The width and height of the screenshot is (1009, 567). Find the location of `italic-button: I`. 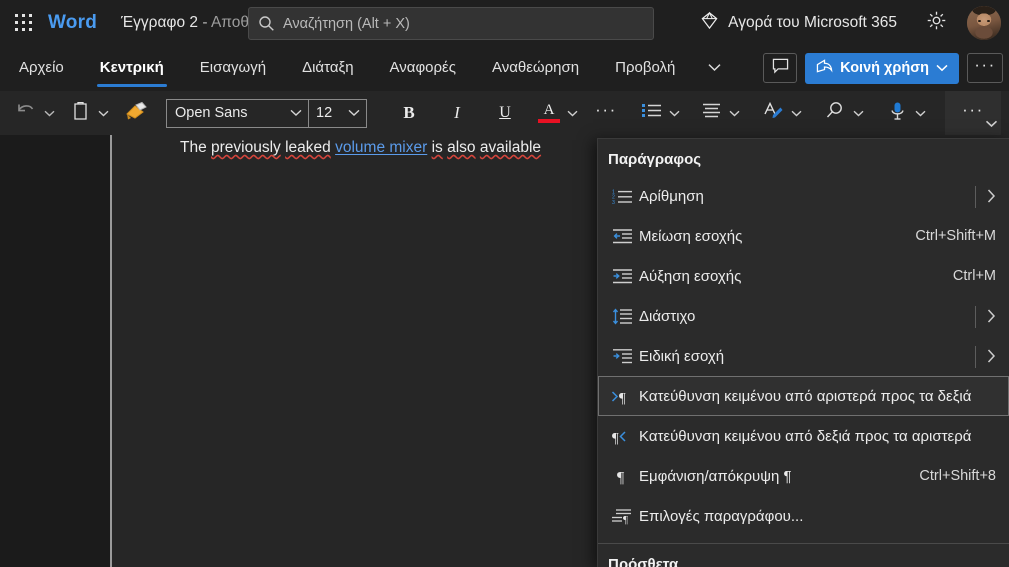

italic-button: I is located at coordinates (457, 113).